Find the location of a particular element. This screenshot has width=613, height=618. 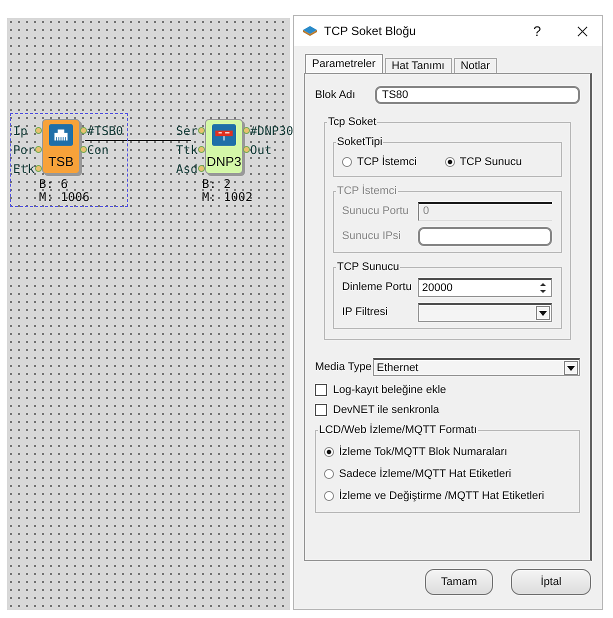

pin-label: Ip is located at coordinates (20, 131).